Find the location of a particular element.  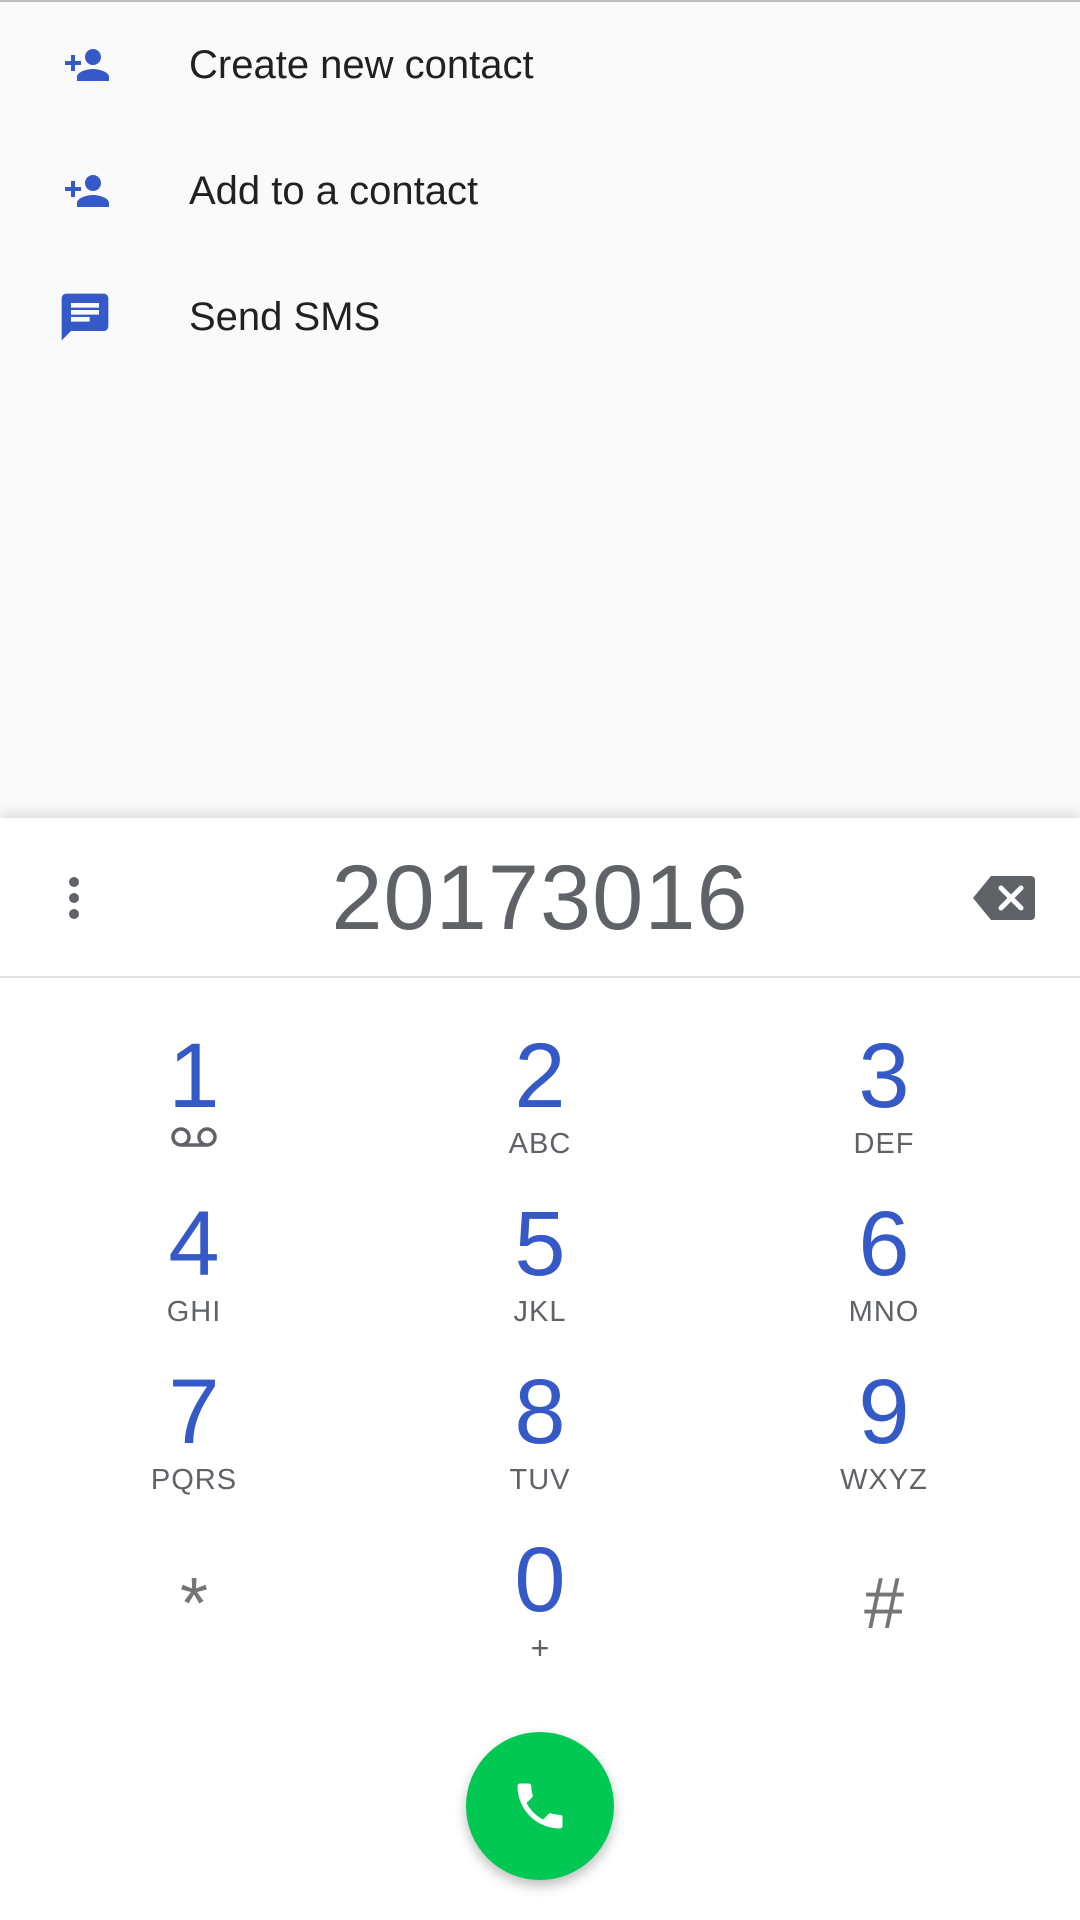

dialpad-key-2: 2 ABC is located at coordinates (540, 1106).